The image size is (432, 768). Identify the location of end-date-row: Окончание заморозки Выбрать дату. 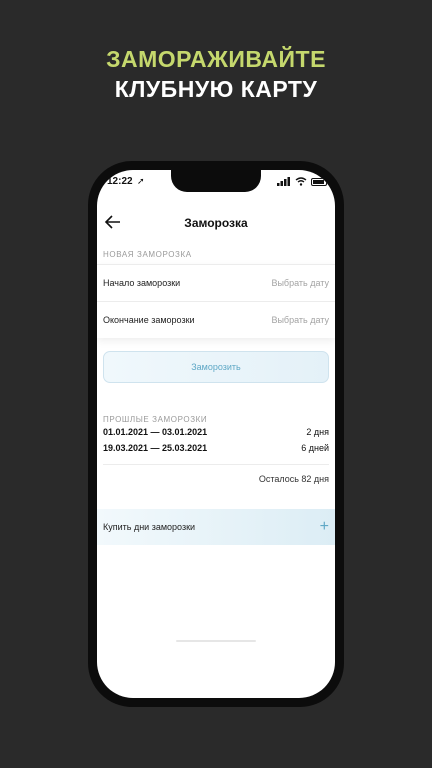
(216, 319).